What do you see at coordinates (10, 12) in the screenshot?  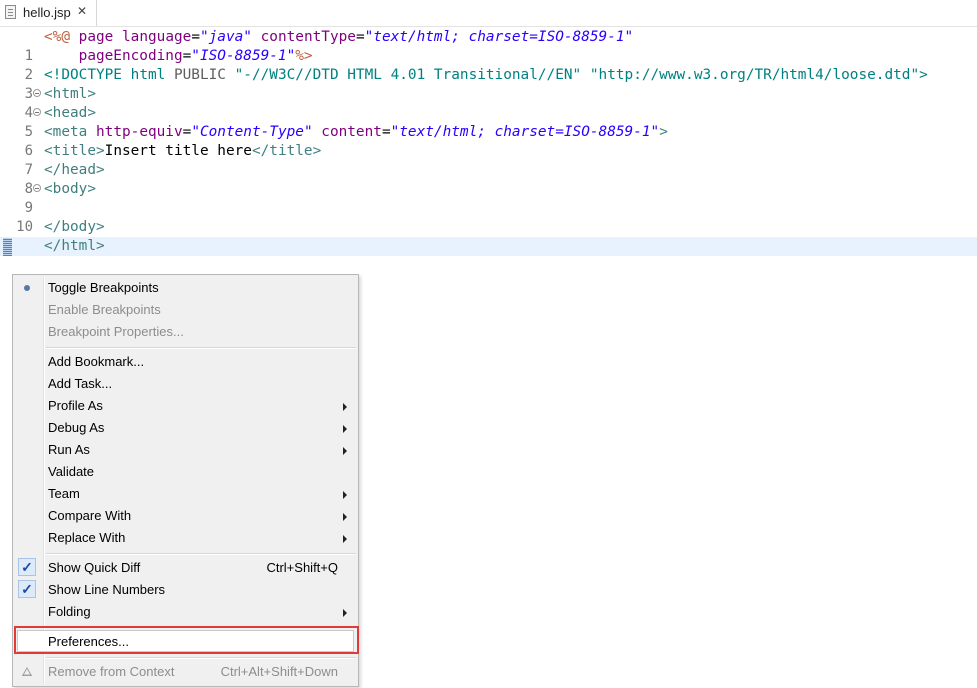 I see `jsp-file-icon` at bounding box center [10, 12].